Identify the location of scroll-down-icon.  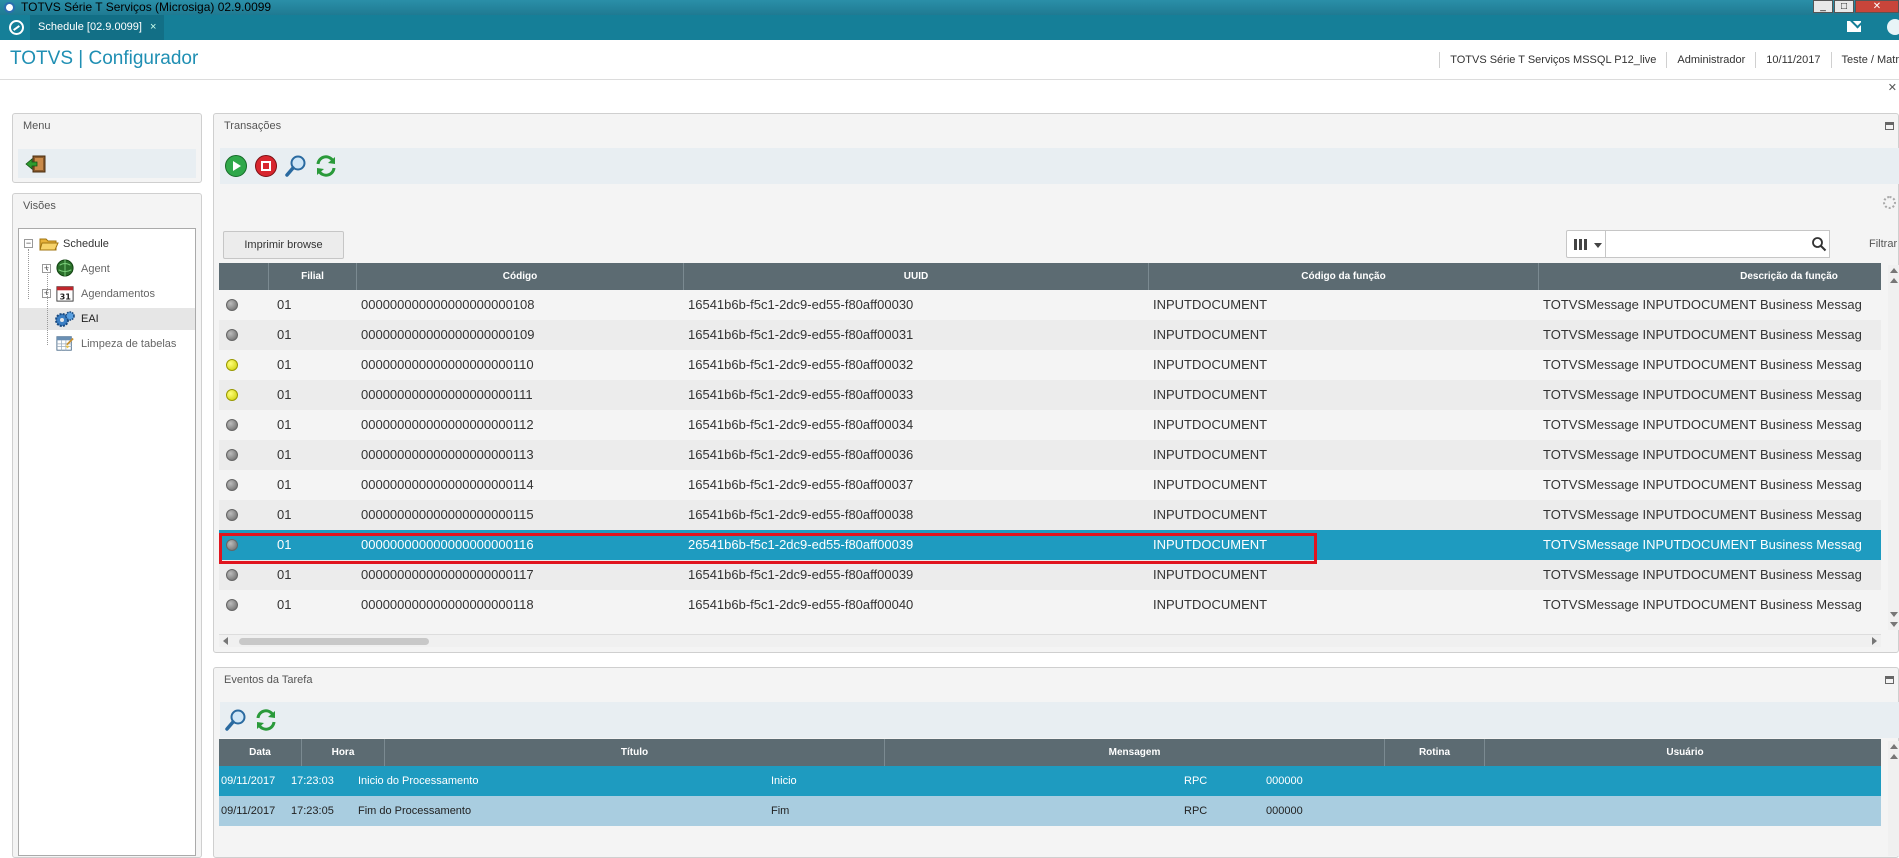
(1894, 624).